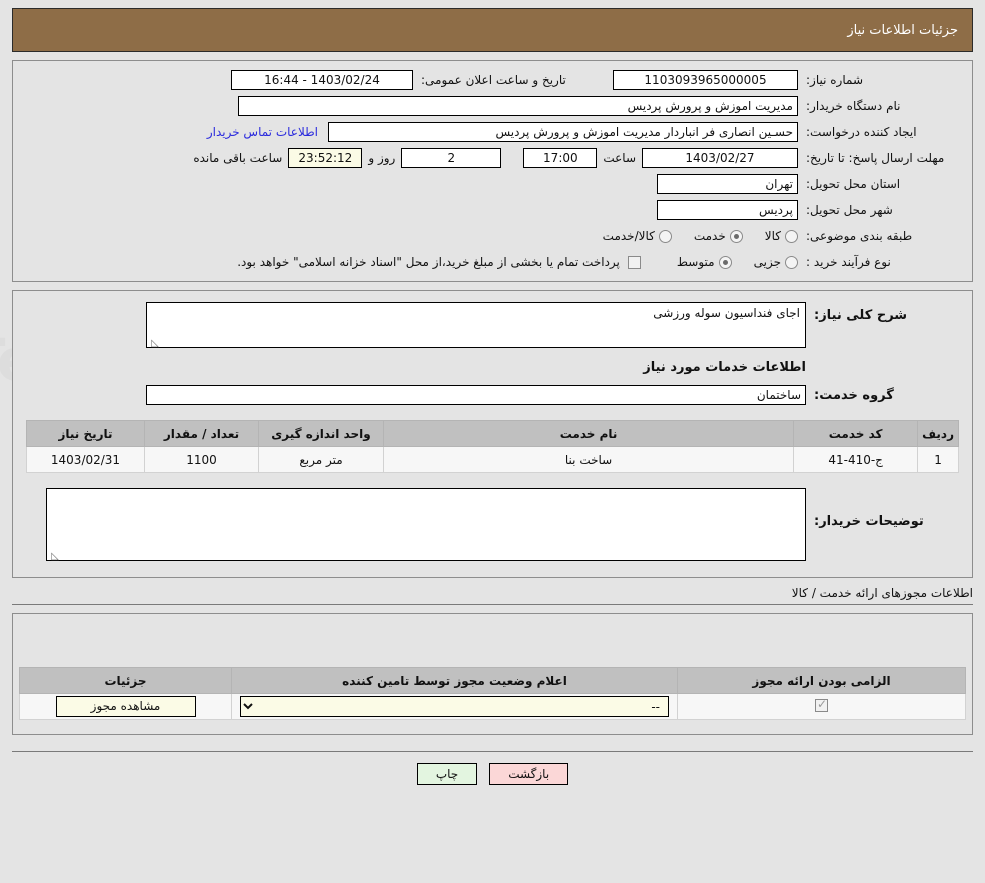  I want to click on hour-label: ساعت, so click(619, 158).